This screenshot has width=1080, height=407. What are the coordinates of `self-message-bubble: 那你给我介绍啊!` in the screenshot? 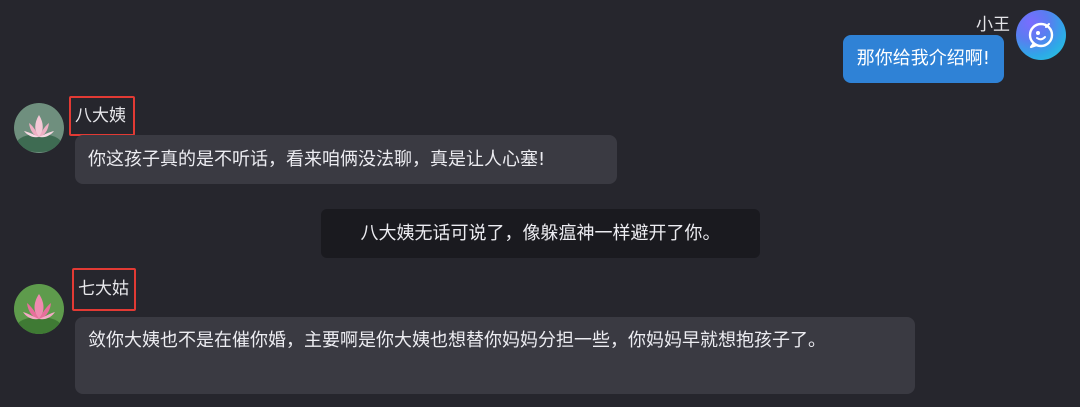 It's located at (923, 59).